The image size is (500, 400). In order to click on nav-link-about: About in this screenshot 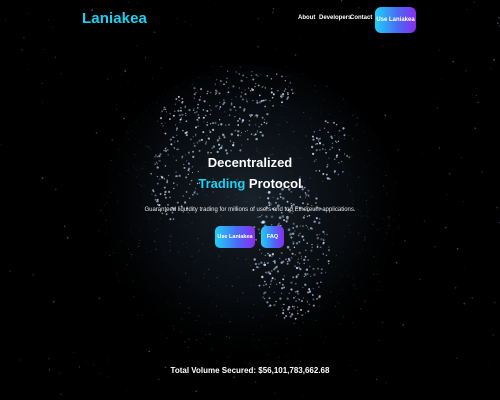, I will do `click(306, 18)`.